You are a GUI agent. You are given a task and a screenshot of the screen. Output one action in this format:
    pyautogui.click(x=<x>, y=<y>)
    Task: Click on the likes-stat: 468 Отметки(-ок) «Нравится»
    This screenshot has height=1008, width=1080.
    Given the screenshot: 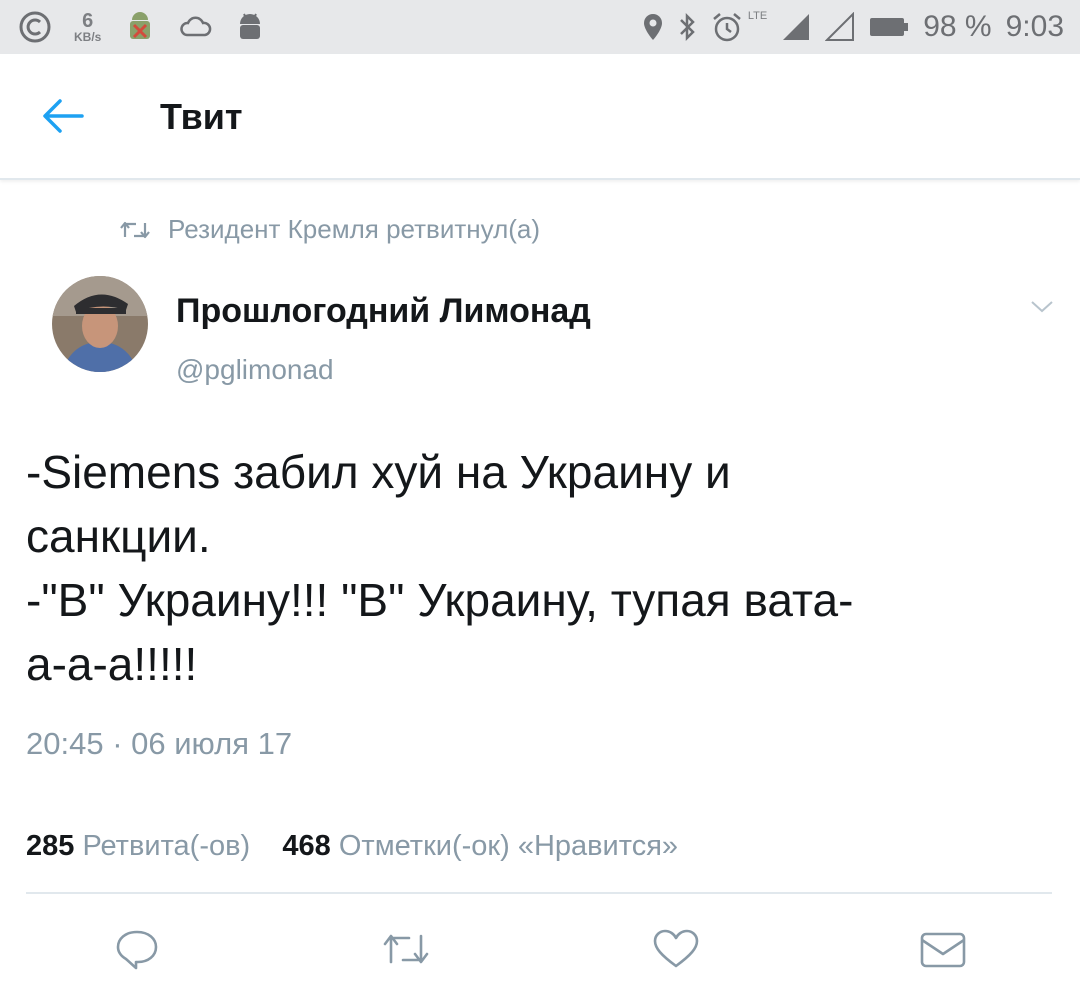 What is the action you would take?
    pyautogui.click(x=480, y=846)
    